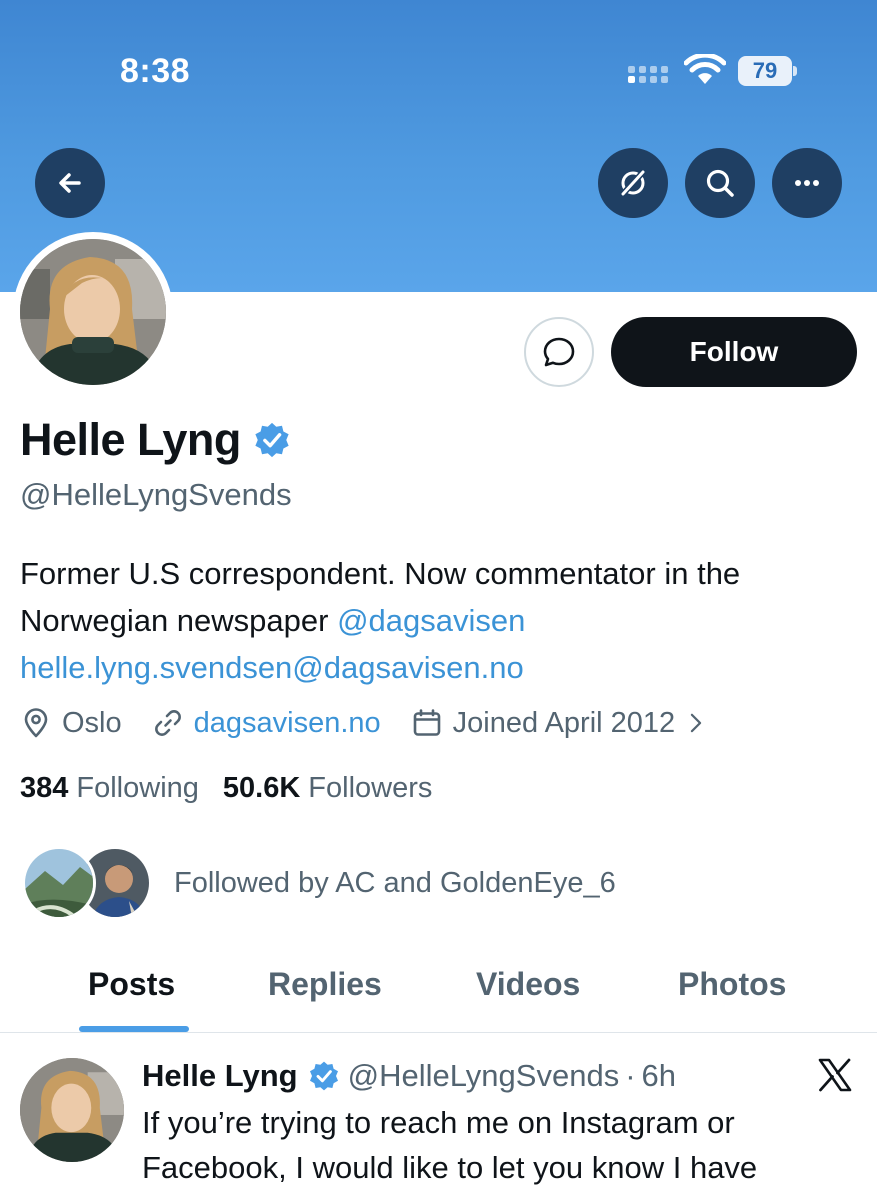  I want to click on active-tab-indicator, so click(134, 1029).